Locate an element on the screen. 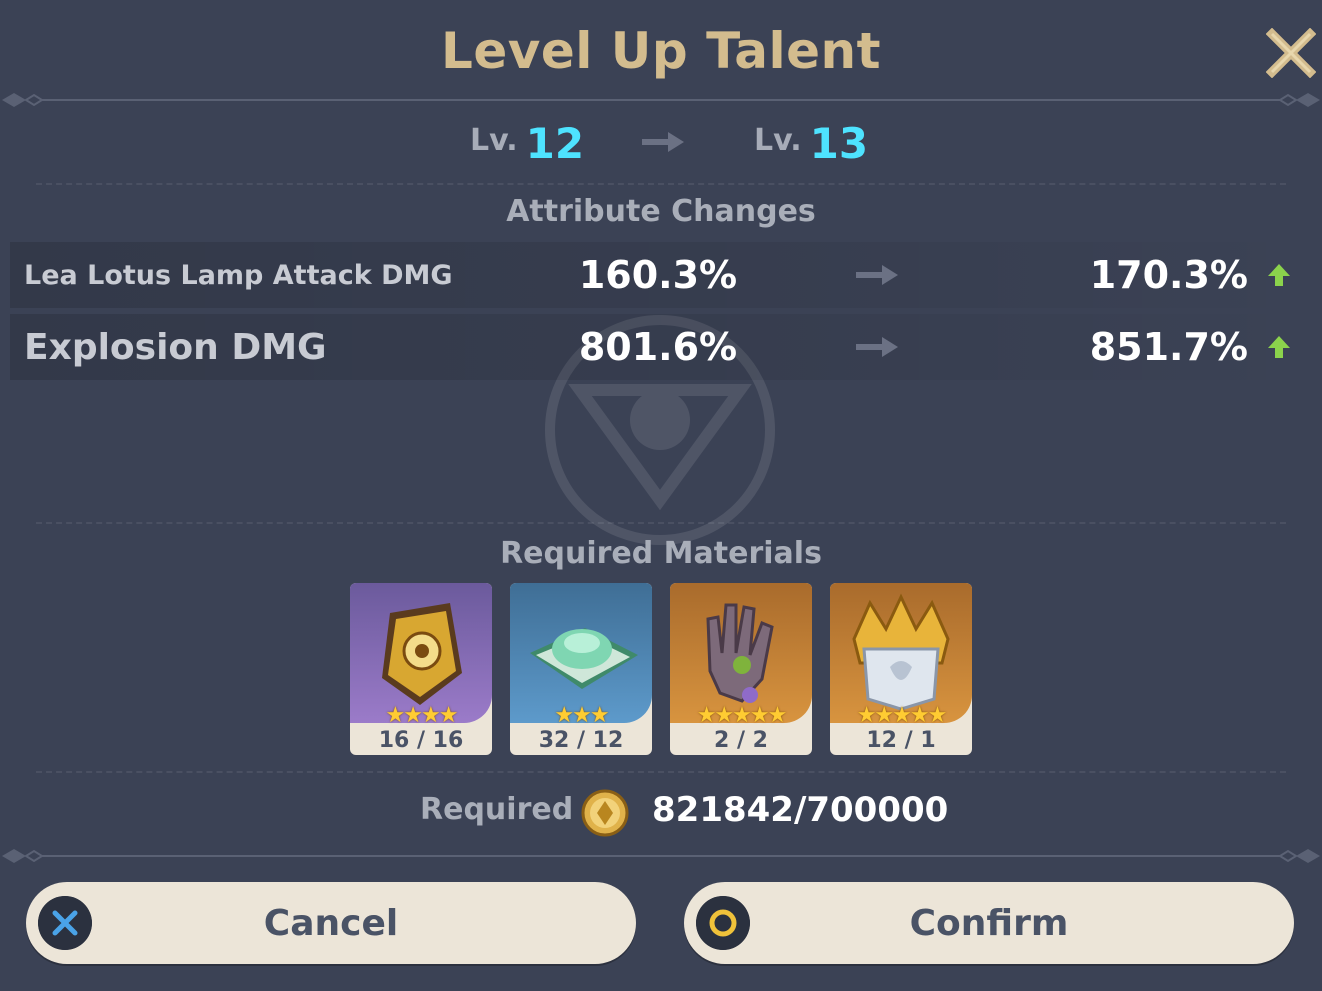 The image size is (1322, 991). mora-coin-icon is located at coordinates (605, 813).